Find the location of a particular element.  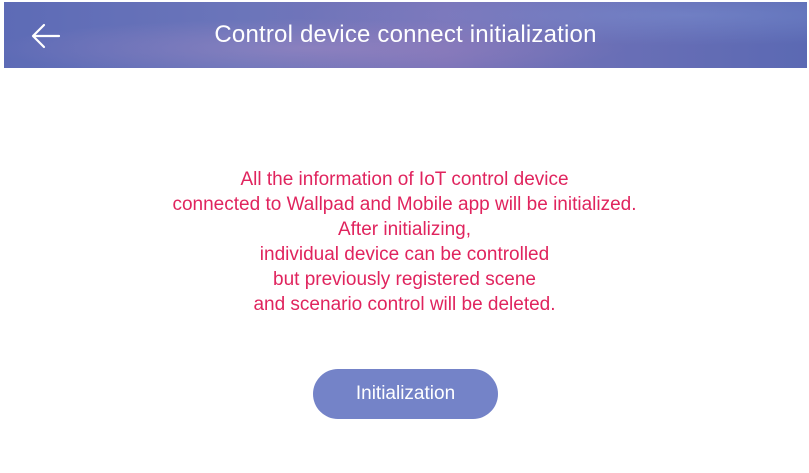

arrow-left-icon is located at coordinates (46, 36).